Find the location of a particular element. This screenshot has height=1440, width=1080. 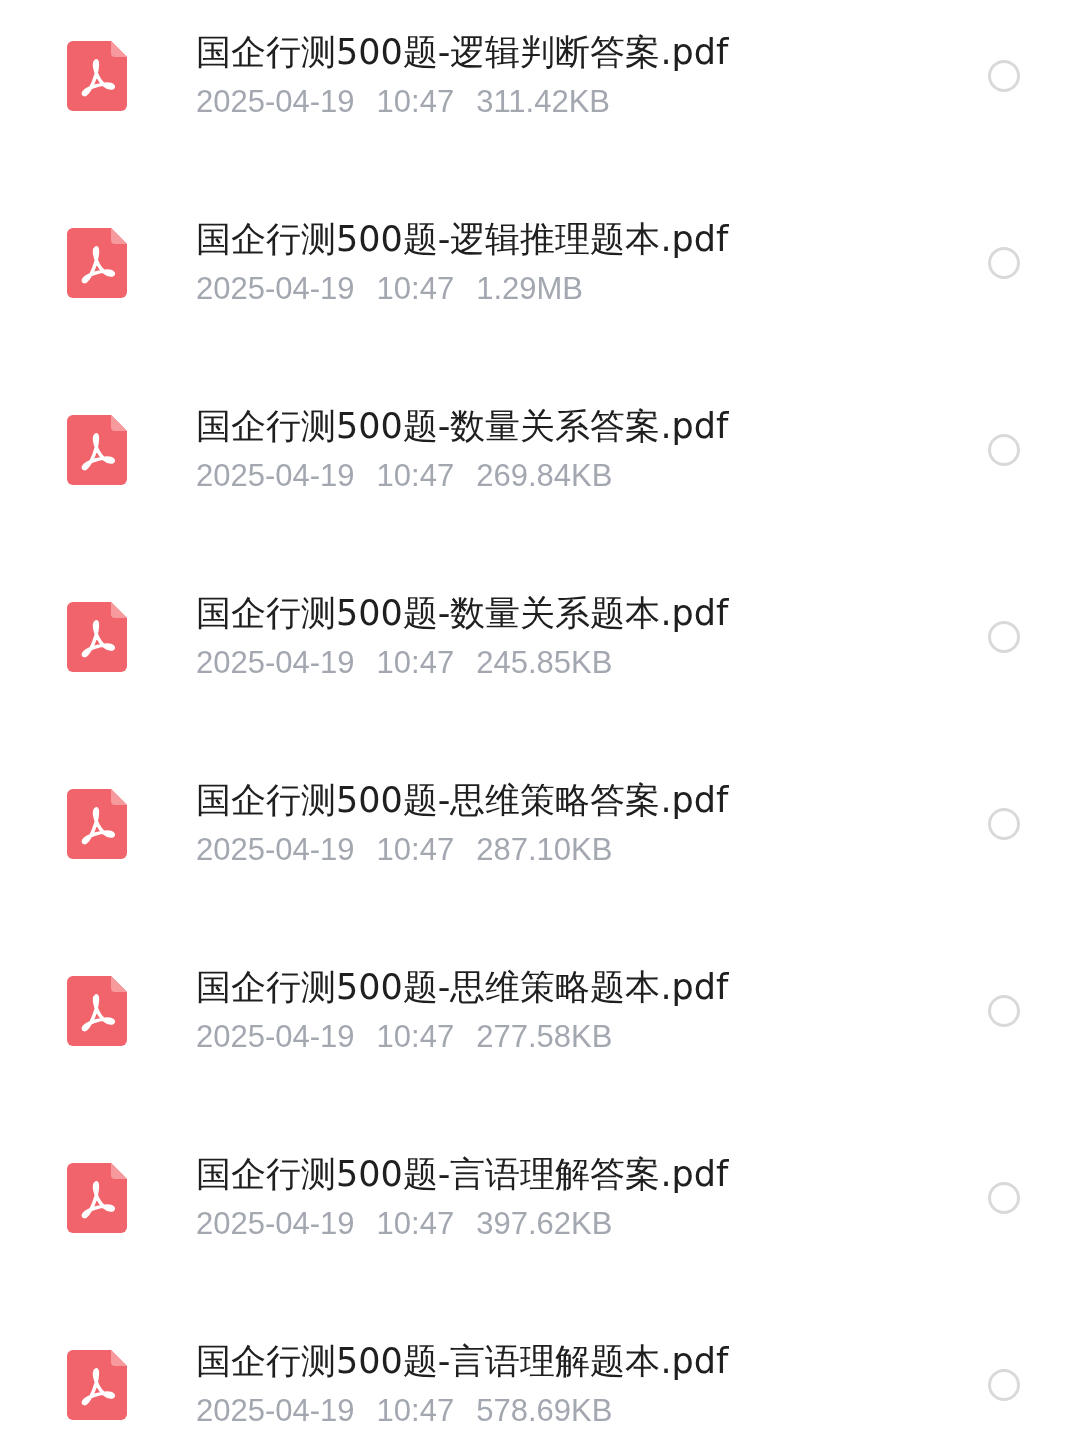

file-name: 国企行测500题-思维策略答案.pdf is located at coordinates (463, 800).